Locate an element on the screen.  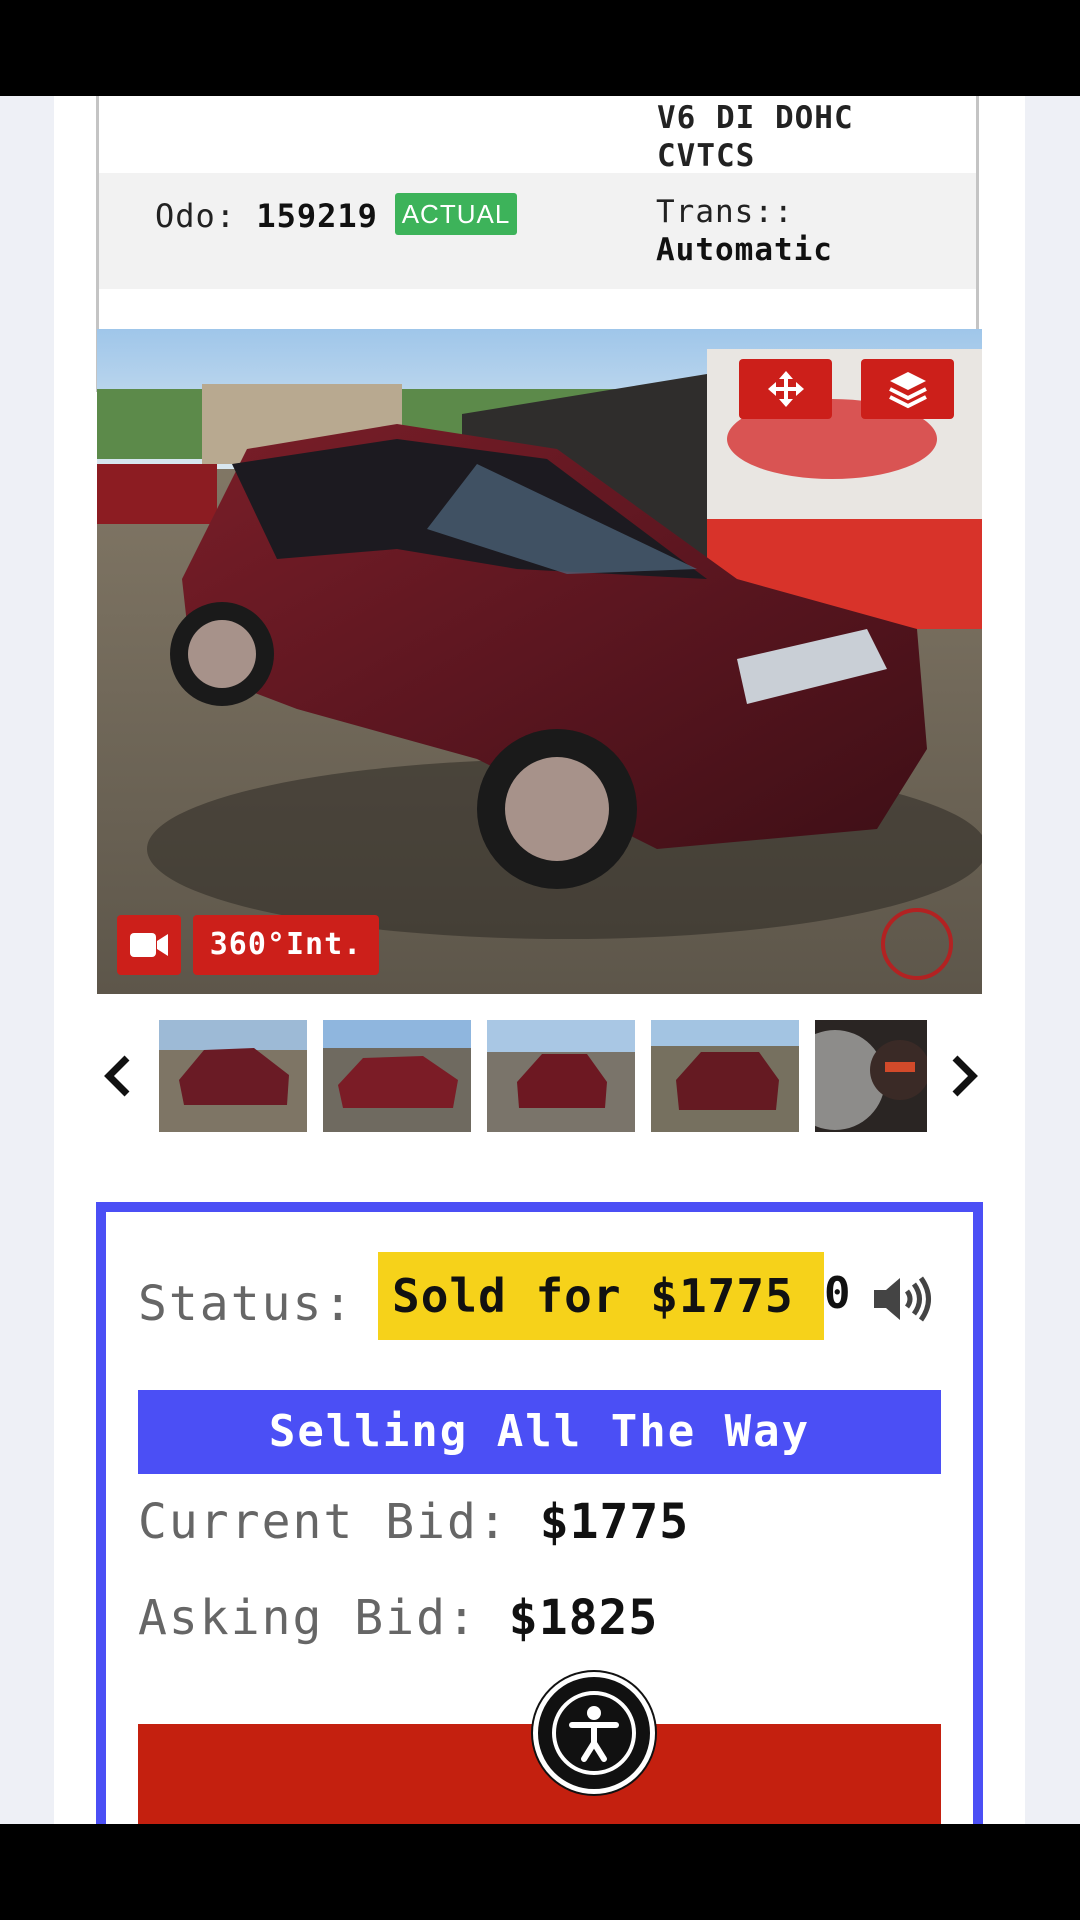
accessibility-icon is located at coordinates (594, 1733).